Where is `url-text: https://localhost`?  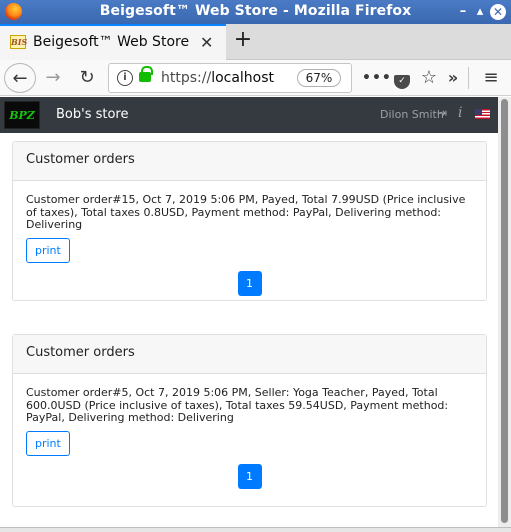 url-text: https://localhost is located at coordinates (227, 78).